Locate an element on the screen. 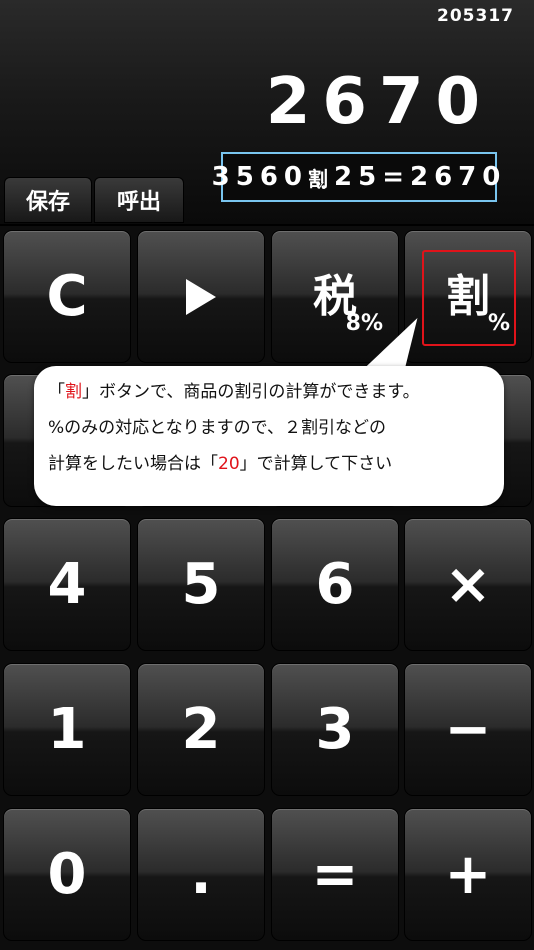 This screenshot has height=950, width=534. discount-highlight is located at coordinates (469, 298).